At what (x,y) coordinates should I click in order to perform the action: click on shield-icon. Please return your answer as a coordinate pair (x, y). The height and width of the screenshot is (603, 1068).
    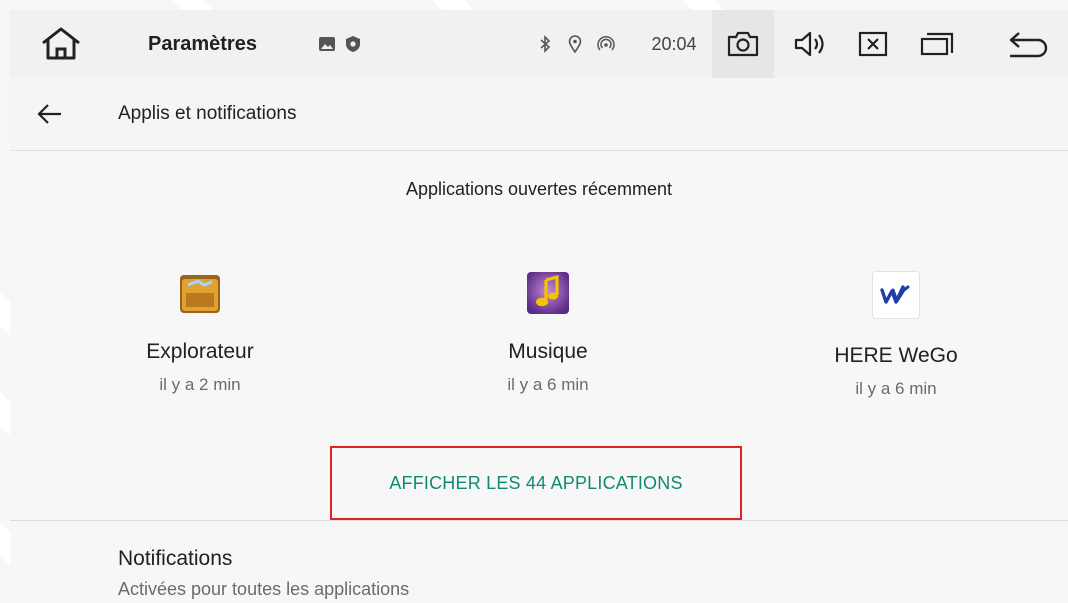
    Looking at the image, I should click on (353, 44).